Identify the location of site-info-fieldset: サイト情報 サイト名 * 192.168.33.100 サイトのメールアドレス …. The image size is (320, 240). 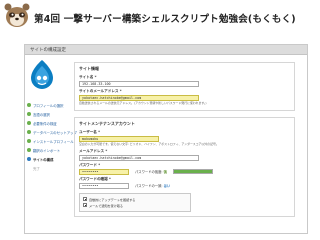
(184, 86).